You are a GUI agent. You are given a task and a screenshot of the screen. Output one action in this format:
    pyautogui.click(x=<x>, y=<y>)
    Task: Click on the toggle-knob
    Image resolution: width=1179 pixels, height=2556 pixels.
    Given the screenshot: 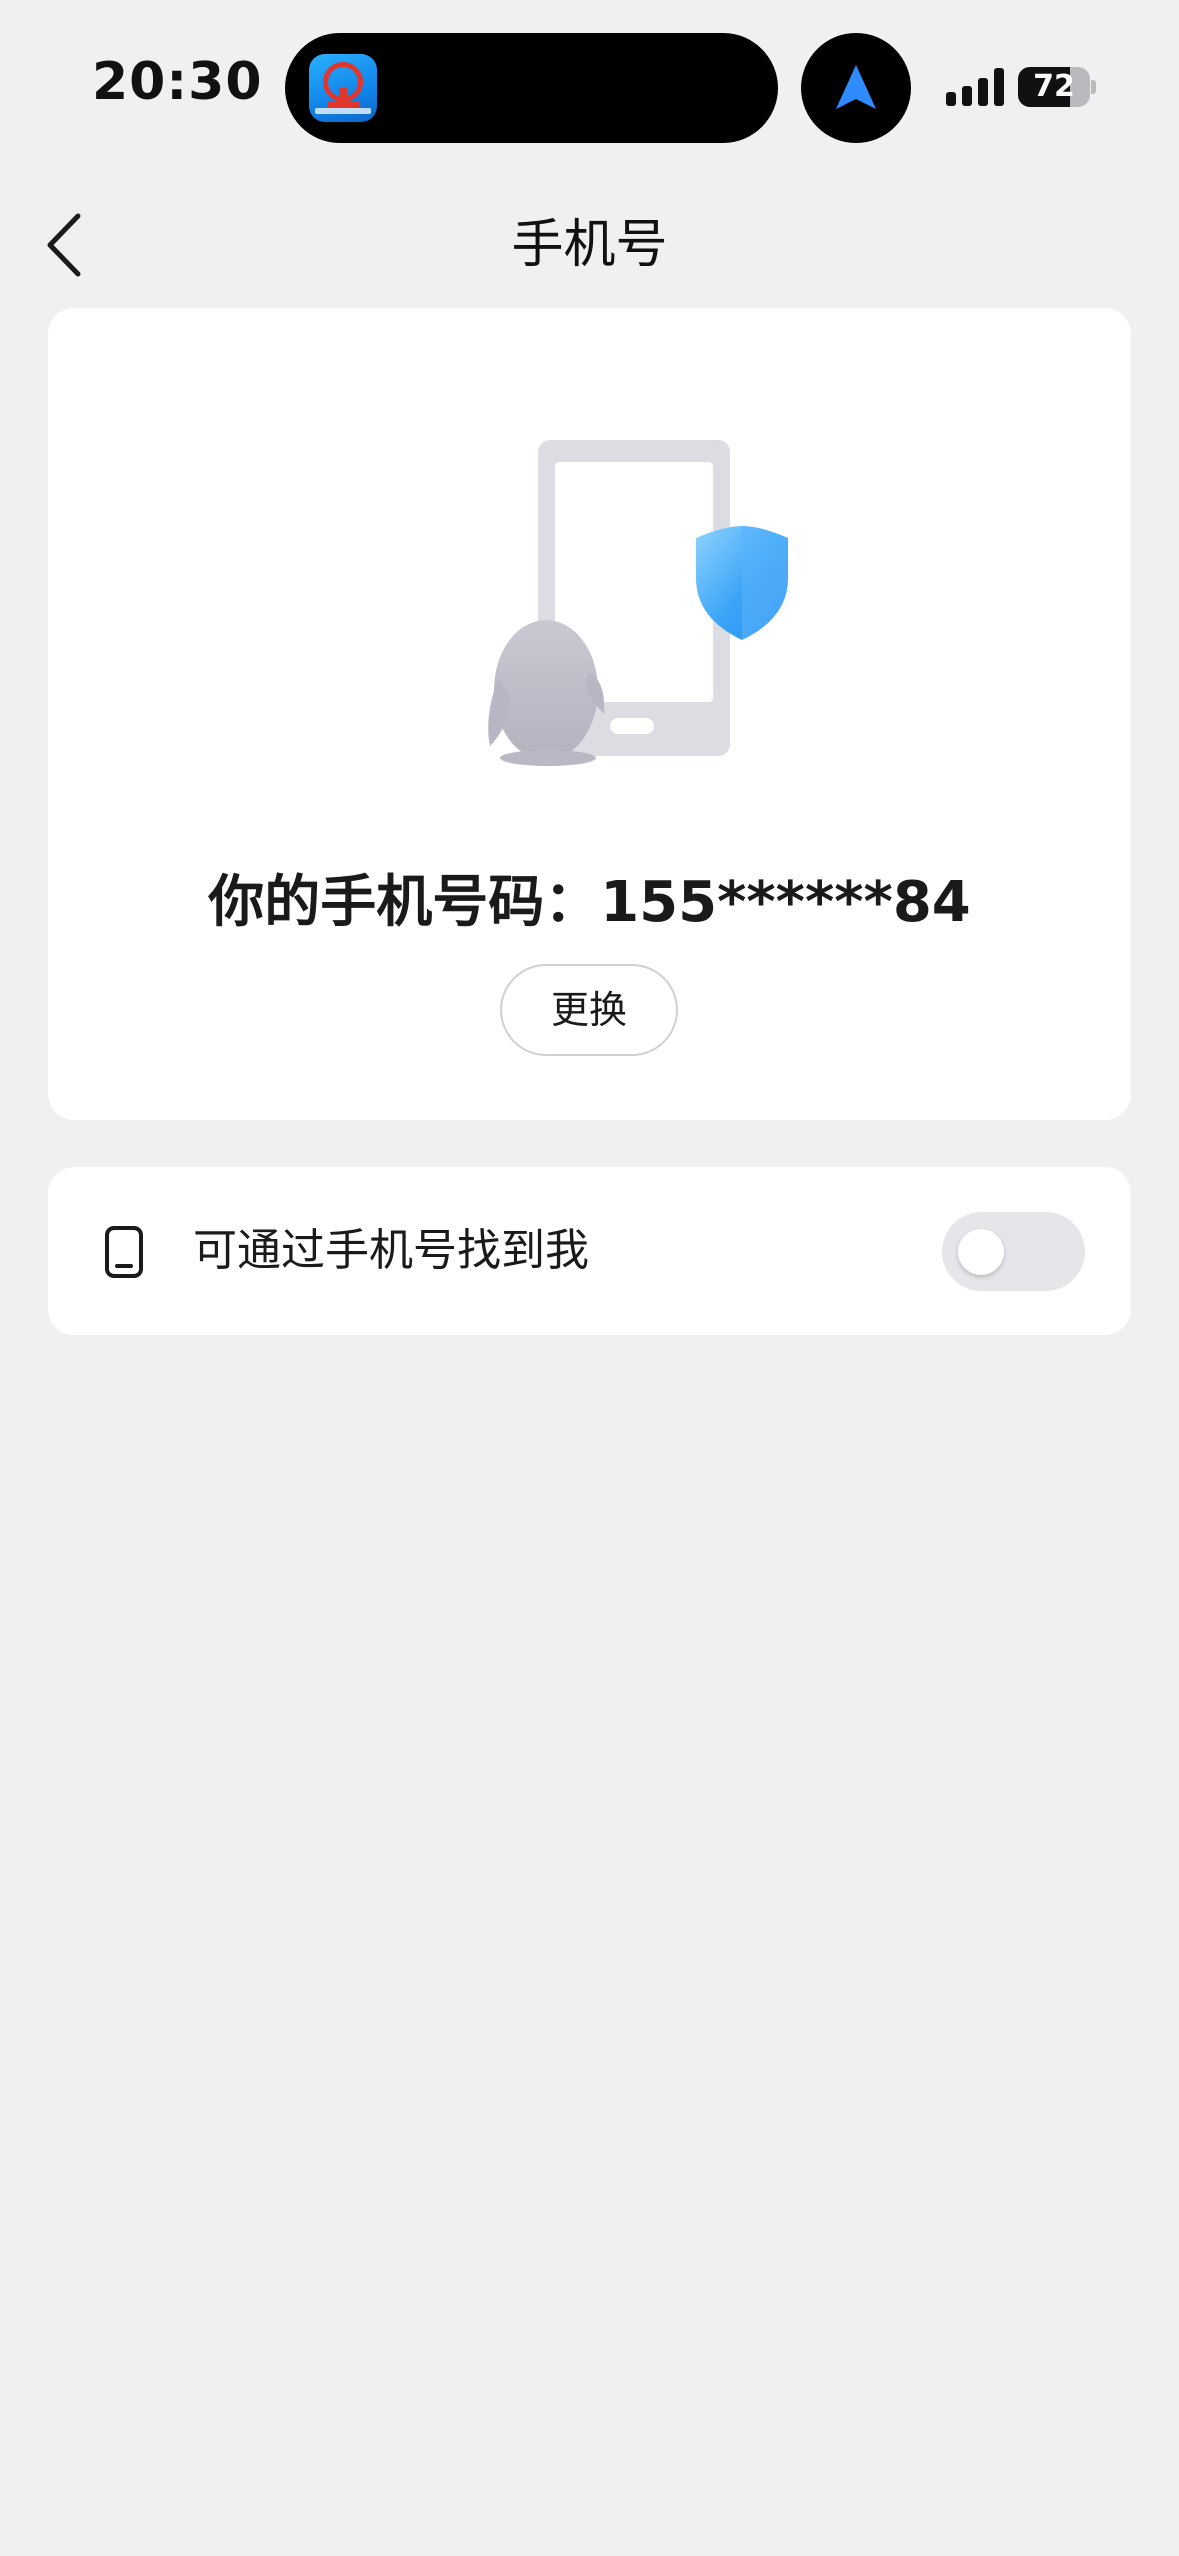 What is the action you would take?
    pyautogui.click(x=981, y=1252)
    